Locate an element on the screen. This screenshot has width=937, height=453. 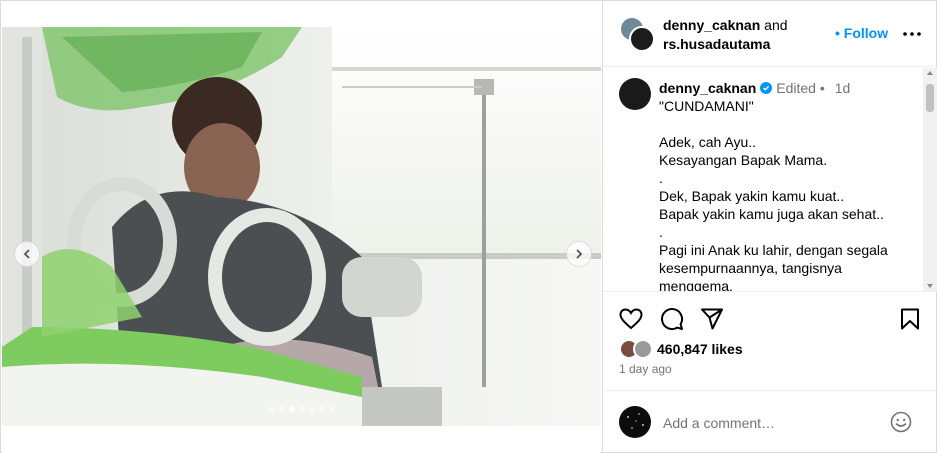
like-button is located at coordinates (631, 319).